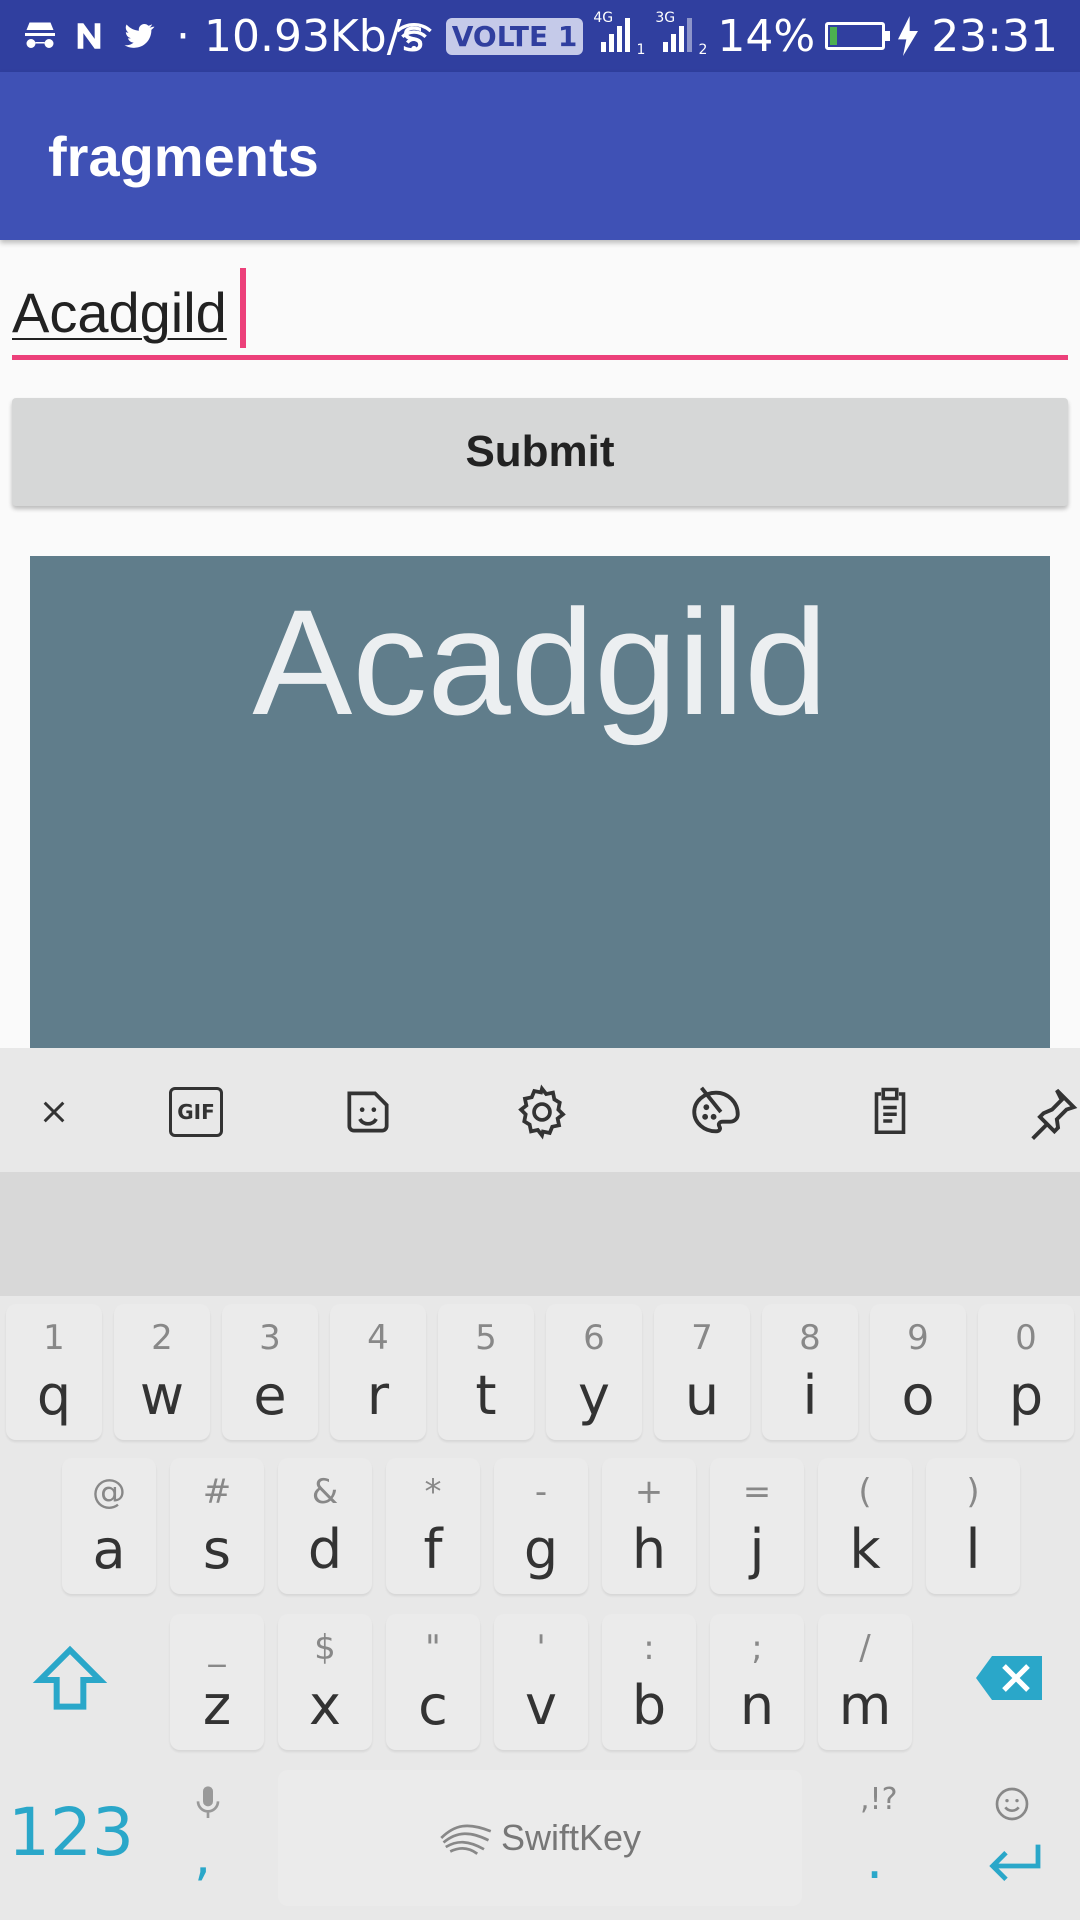 The width and height of the screenshot is (1080, 1920). I want to click on key-l: ) l, so click(973, 1526).